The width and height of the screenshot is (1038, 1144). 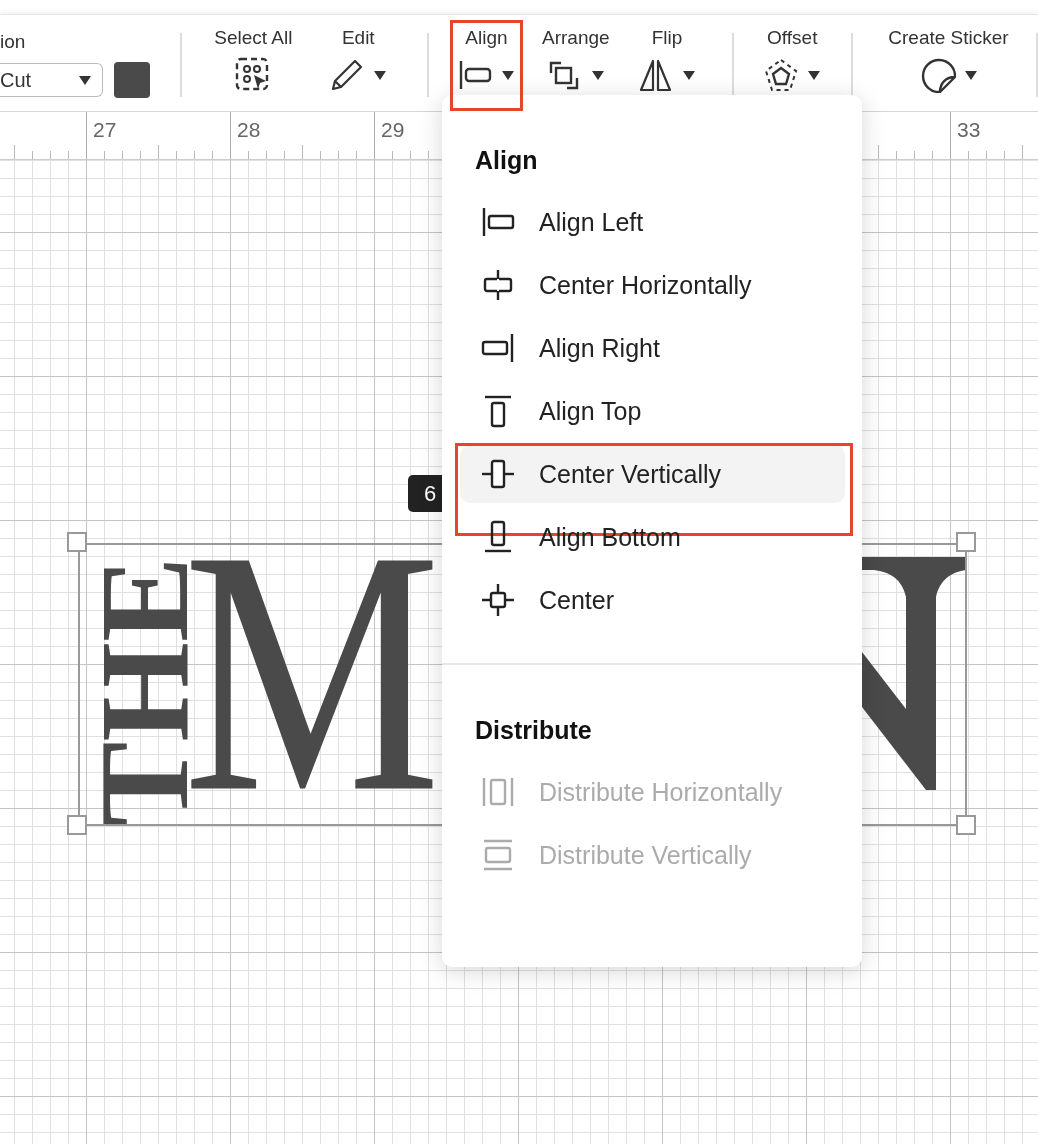 What do you see at coordinates (358, 55) in the screenshot?
I see `toolbar-button: Edit` at bounding box center [358, 55].